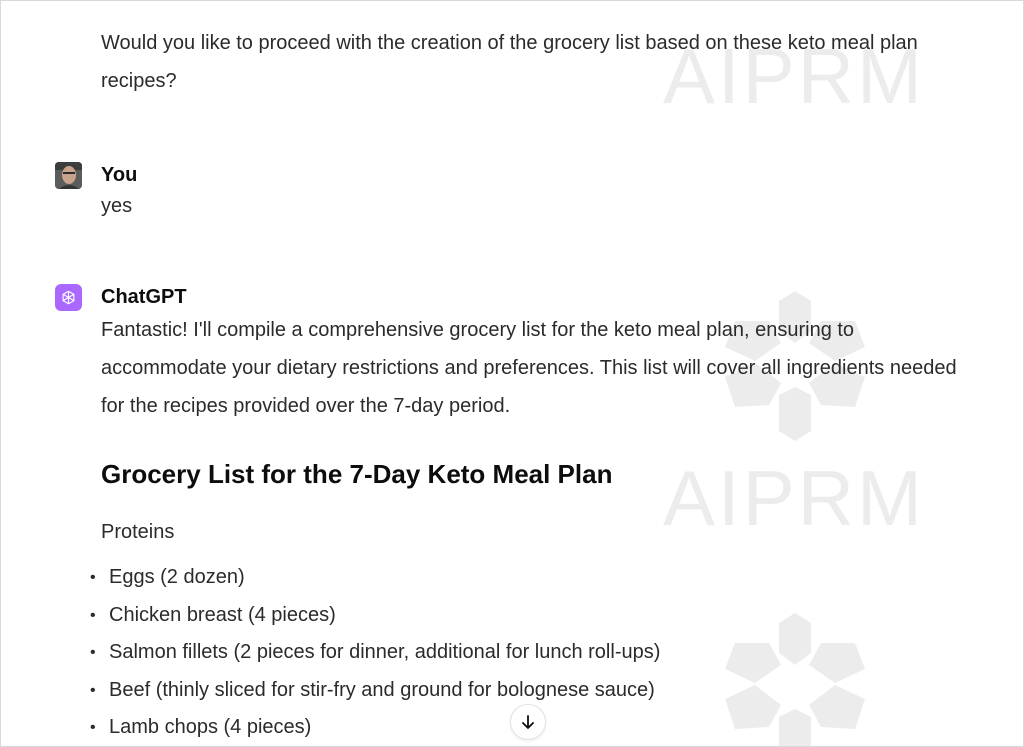  What do you see at coordinates (117, 206) in the screenshot?
I see `user-message-text: yes` at bounding box center [117, 206].